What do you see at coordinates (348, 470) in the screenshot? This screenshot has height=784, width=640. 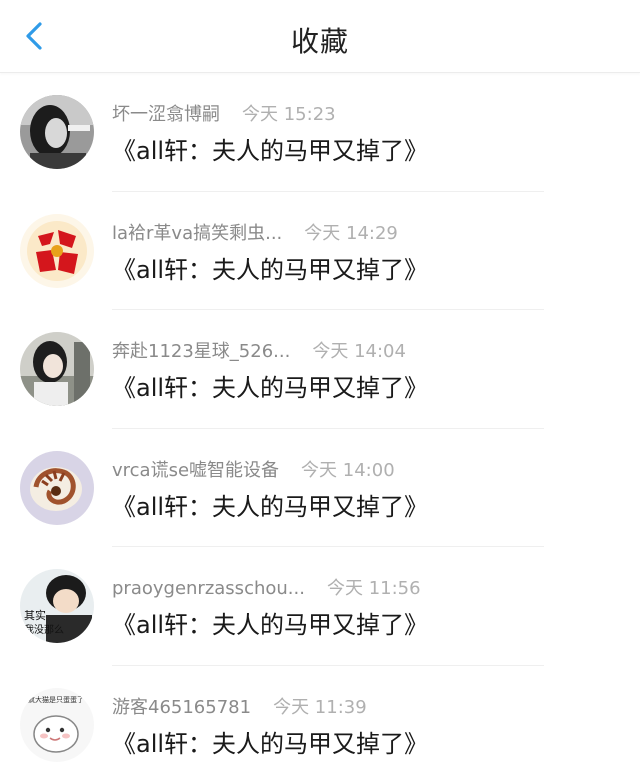 I see `timestamp: 今天 14:00` at bounding box center [348, 470].